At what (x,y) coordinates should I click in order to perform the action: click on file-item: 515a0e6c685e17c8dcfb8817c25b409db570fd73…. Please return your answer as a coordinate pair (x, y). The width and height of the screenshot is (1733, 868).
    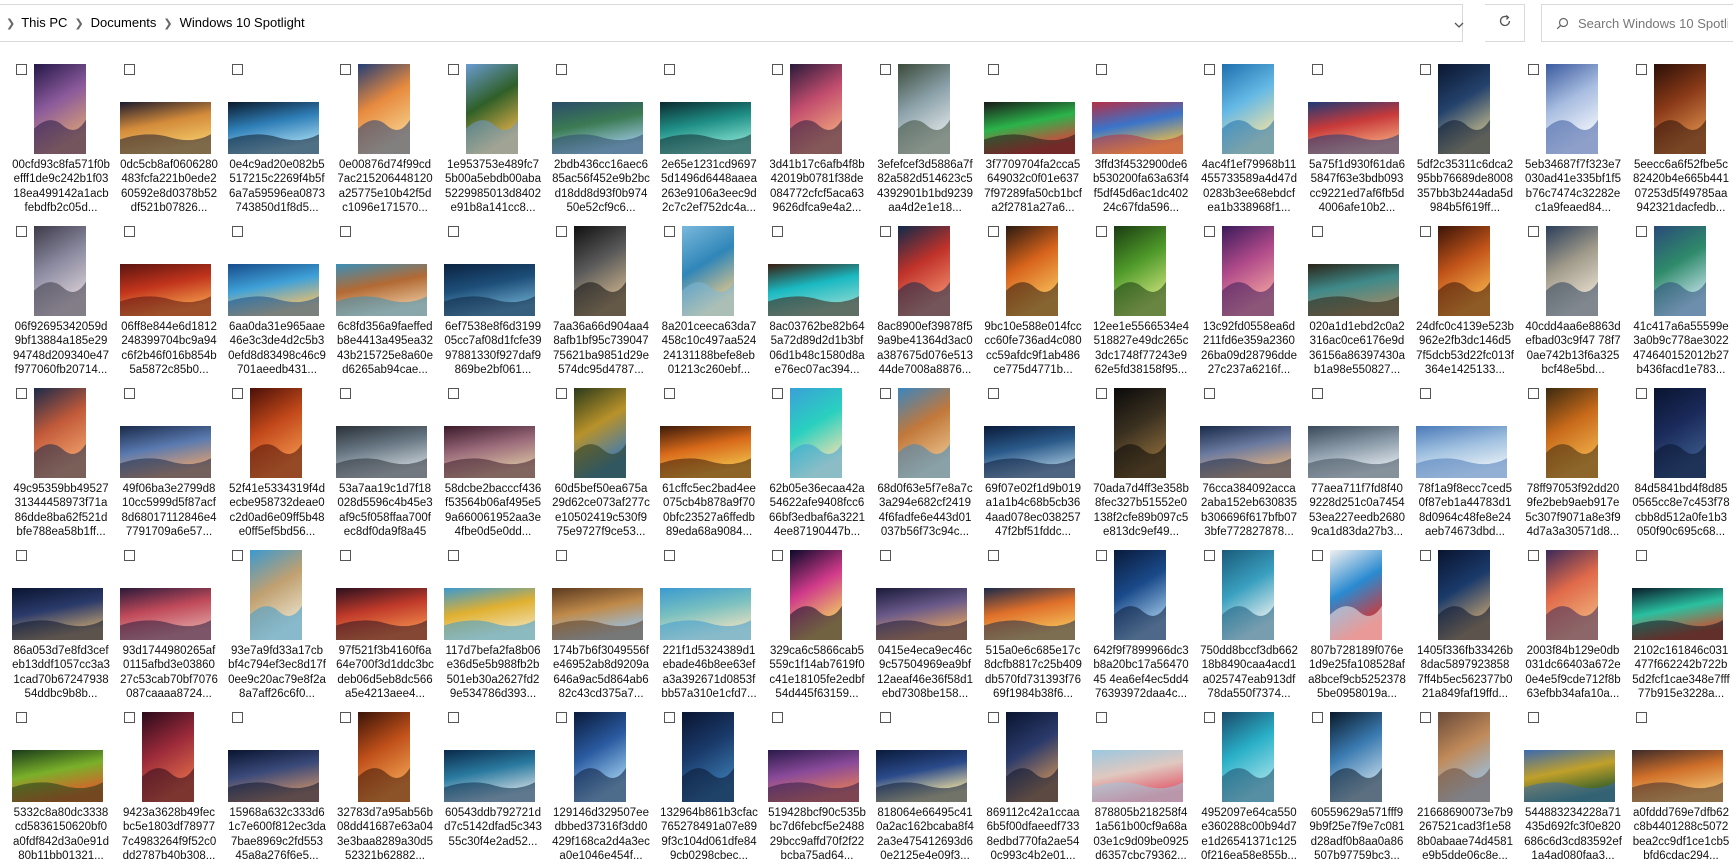
    Looking at the image, I should click on (1029, 626).